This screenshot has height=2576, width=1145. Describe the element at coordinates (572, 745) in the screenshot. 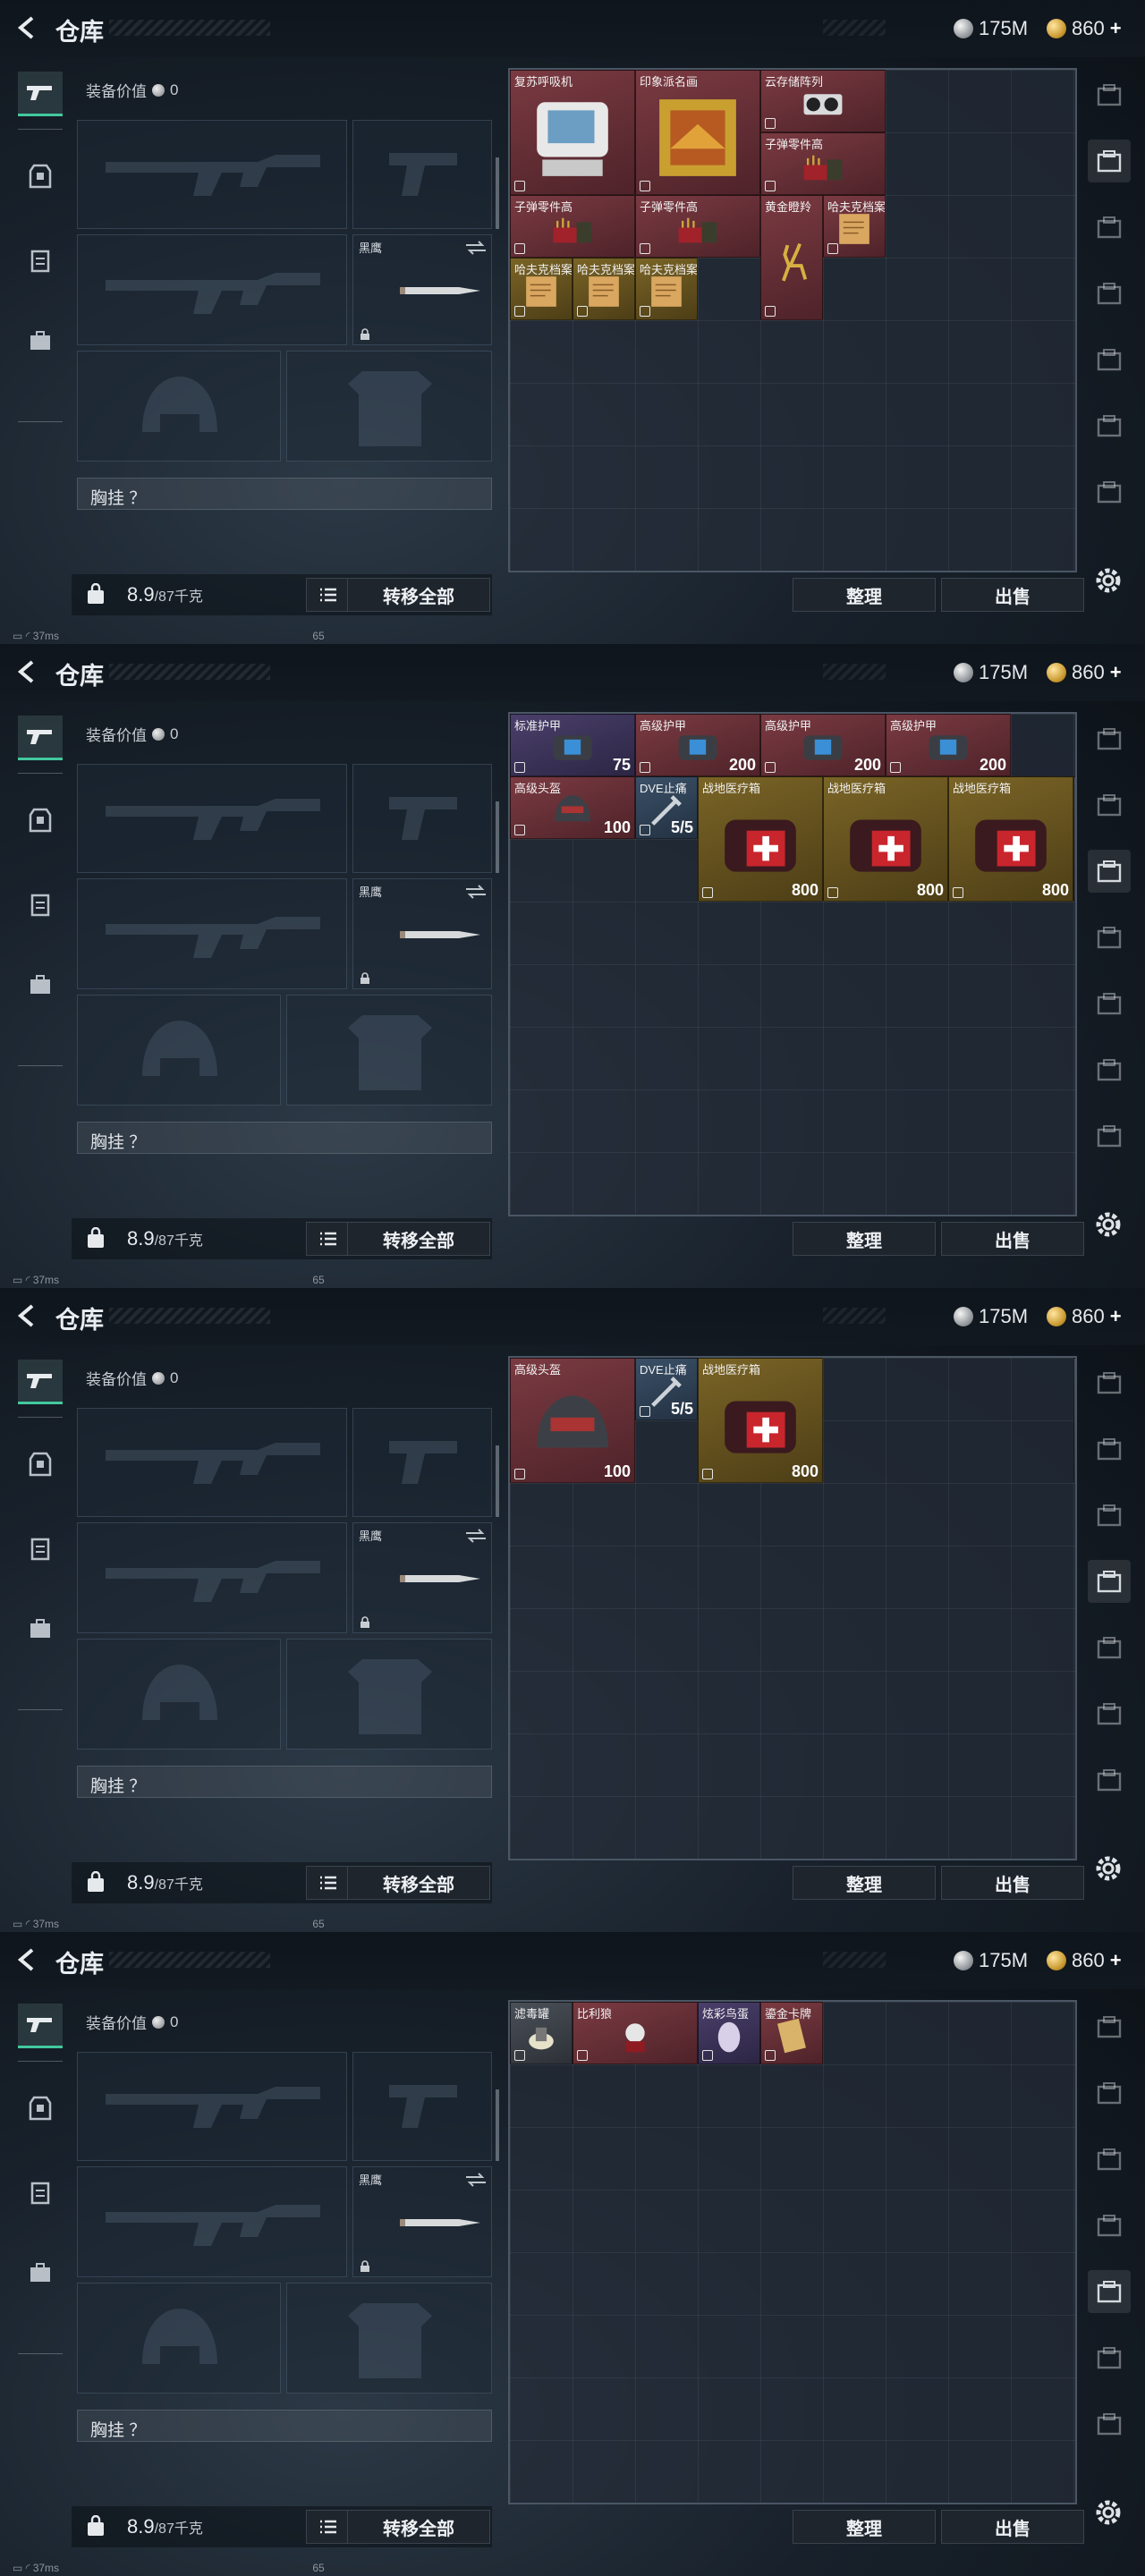

I see `inventory-item: 标准护甲 75` at that location.